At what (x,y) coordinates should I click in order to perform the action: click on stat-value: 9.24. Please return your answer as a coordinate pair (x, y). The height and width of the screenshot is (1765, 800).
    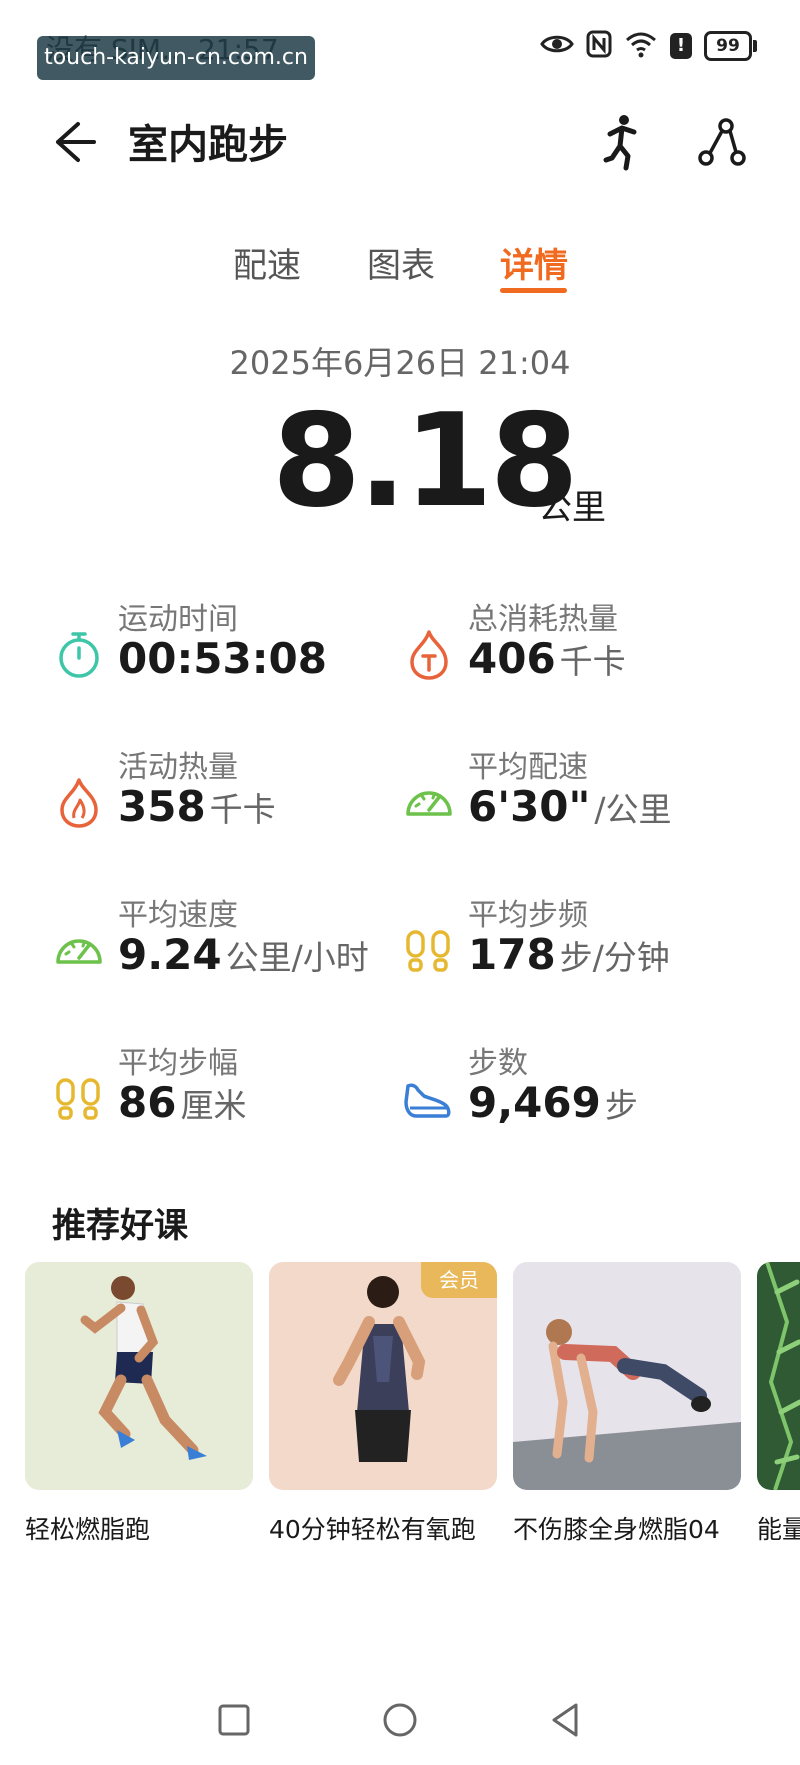
    Looking at the image, I should click on (170, 954).